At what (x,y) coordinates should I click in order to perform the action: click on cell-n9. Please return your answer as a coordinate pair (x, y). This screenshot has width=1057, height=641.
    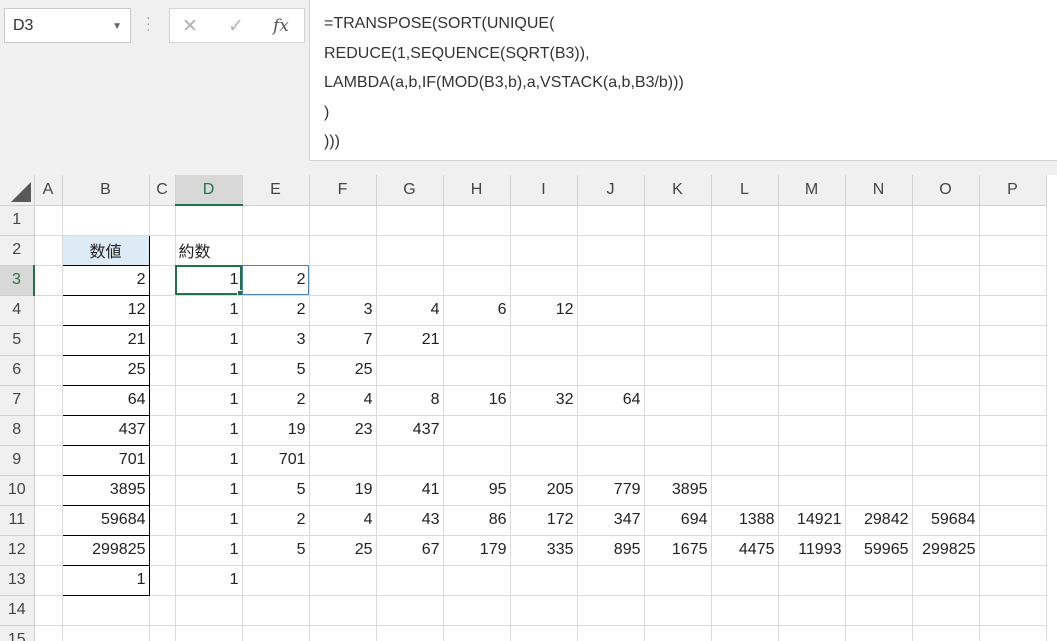
    Looking at the image, I should click on (879, 460).